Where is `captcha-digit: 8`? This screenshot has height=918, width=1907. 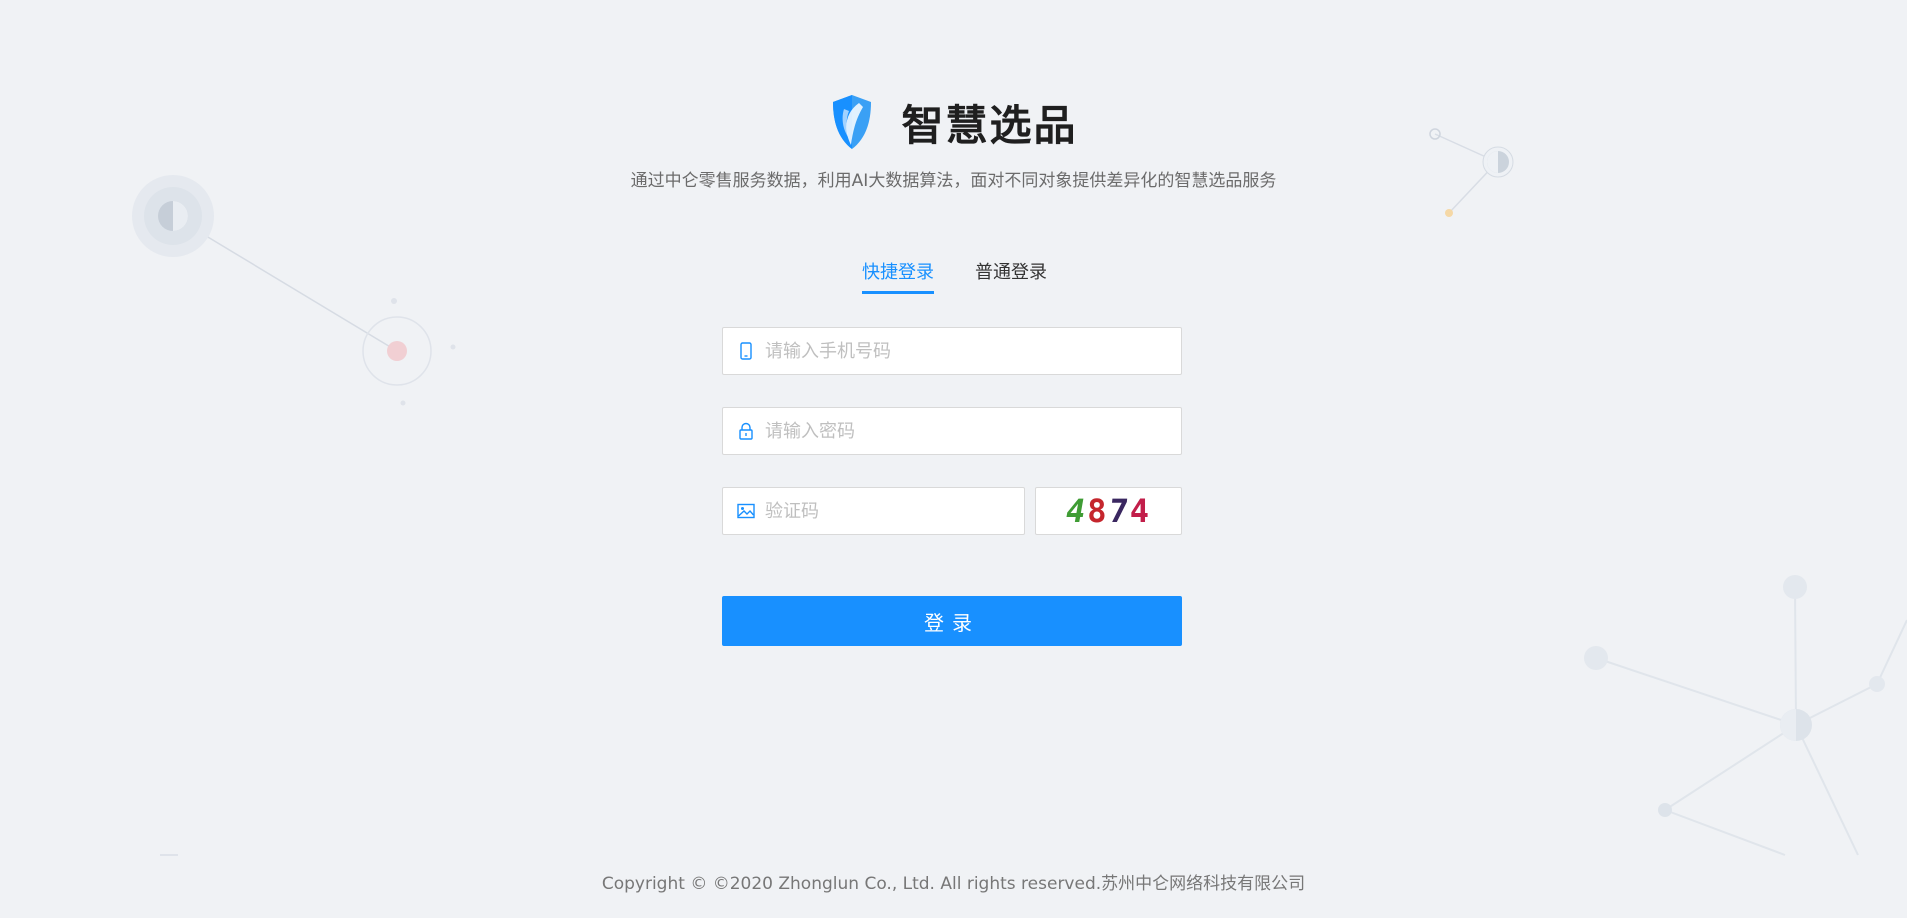
captcha-digit: 8 is located at coordinates (1098, 511).